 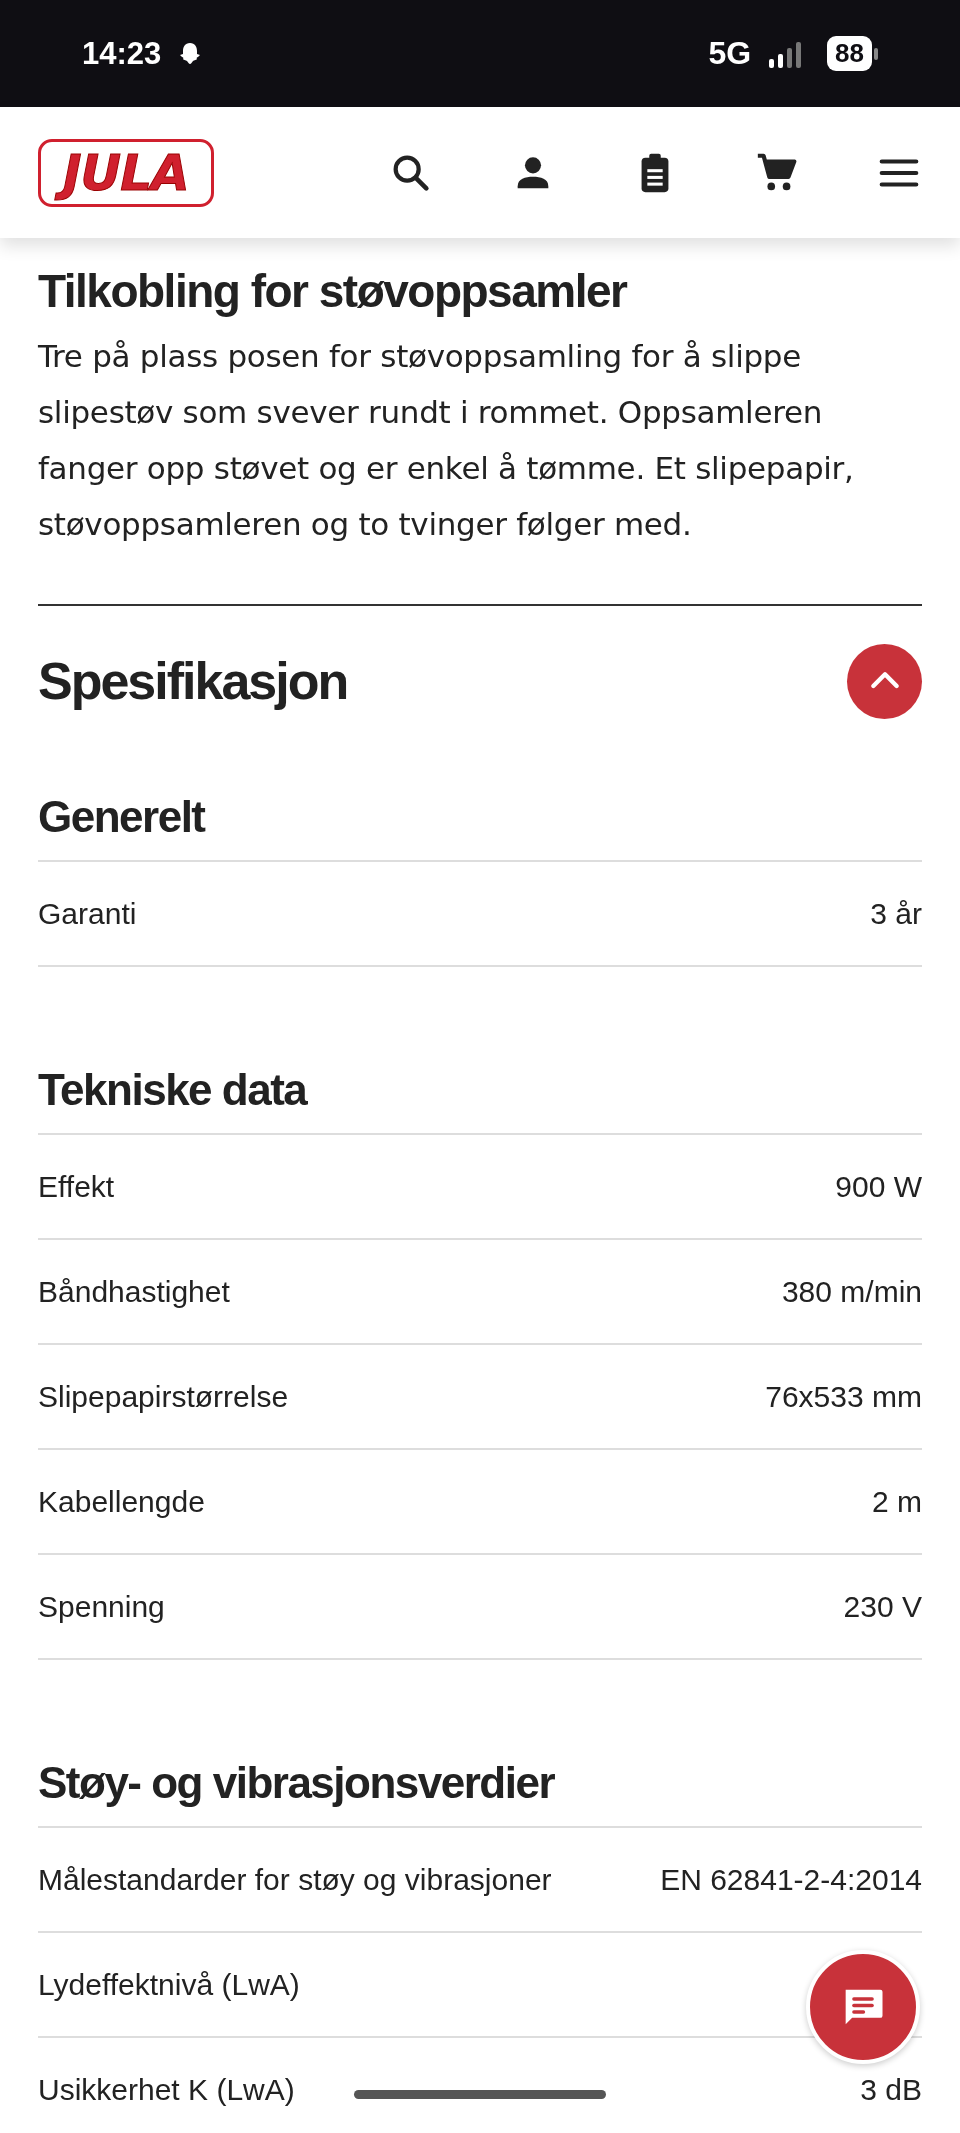 What do you see at coordinates (87, 913) in the screenshot?
I see `spec-label: Garanti` at bounding box center [87, 913].